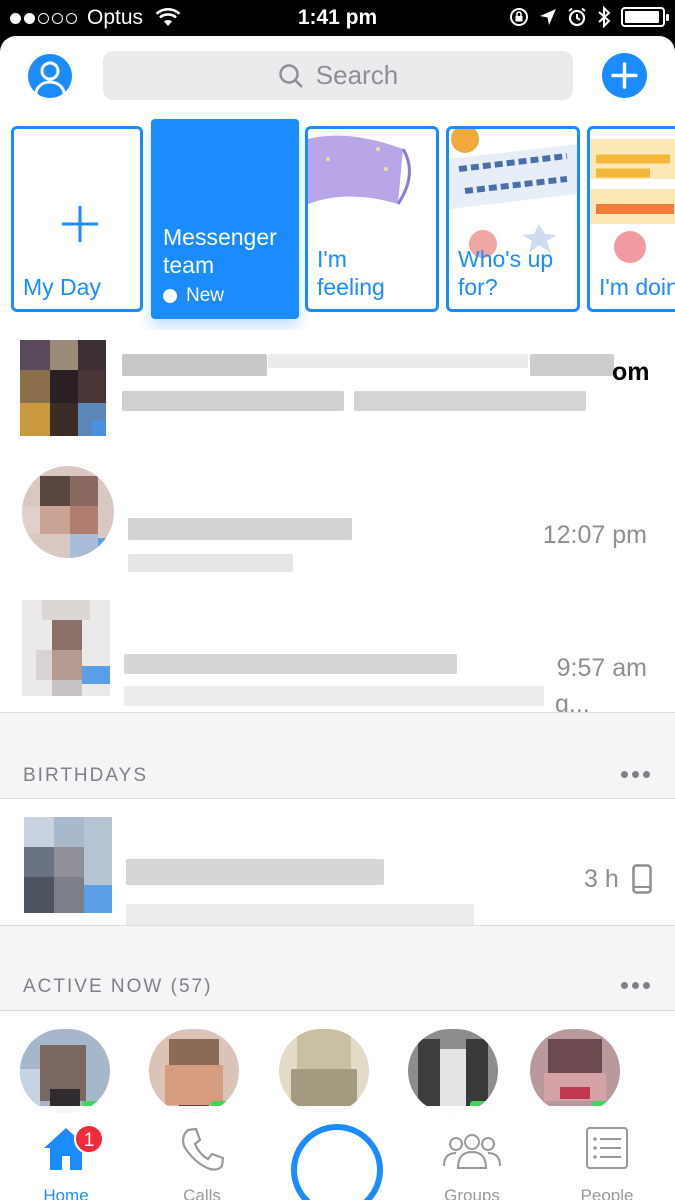 This screenshot has width=675, height=1200. I want to click on conversation-time: 12:07 pm, so click(594, 535).